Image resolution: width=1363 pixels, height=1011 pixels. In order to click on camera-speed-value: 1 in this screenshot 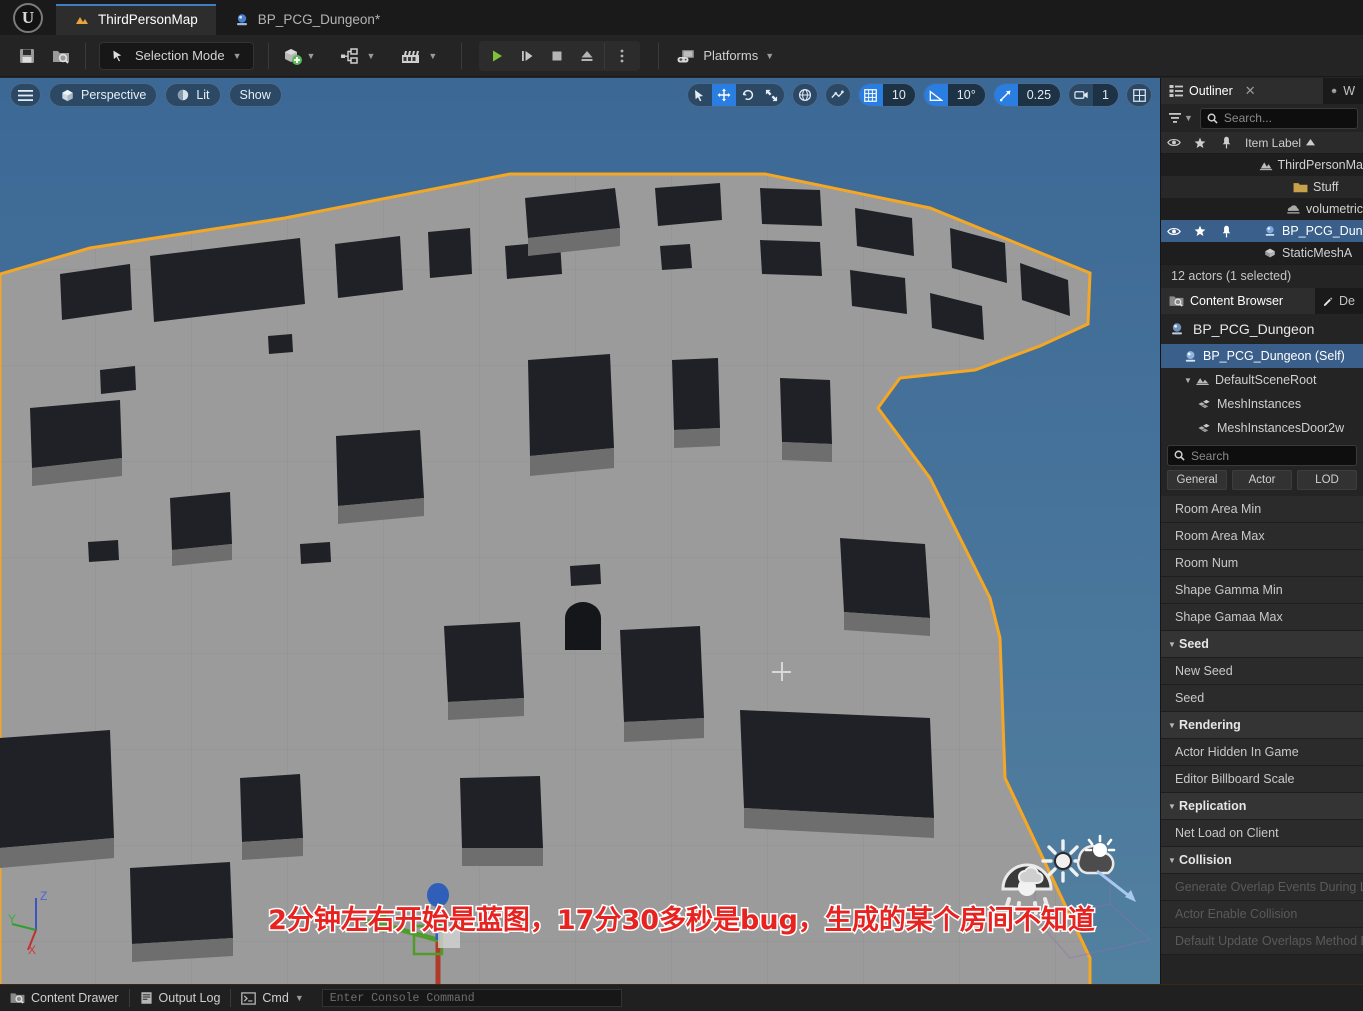, I will do `click(1105, 95)`.